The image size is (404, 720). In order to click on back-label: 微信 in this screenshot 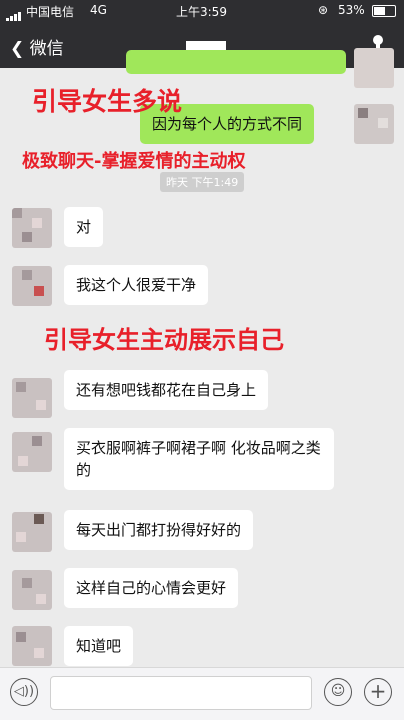, I will do `click(46, 49)`.